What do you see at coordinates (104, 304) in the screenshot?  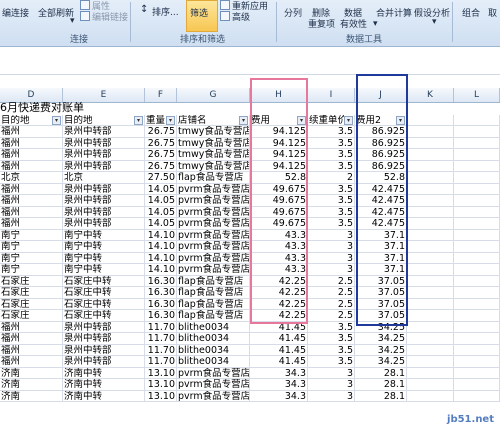 I see `cell-e: 石家庄中转` at bounding box center [104, 304].